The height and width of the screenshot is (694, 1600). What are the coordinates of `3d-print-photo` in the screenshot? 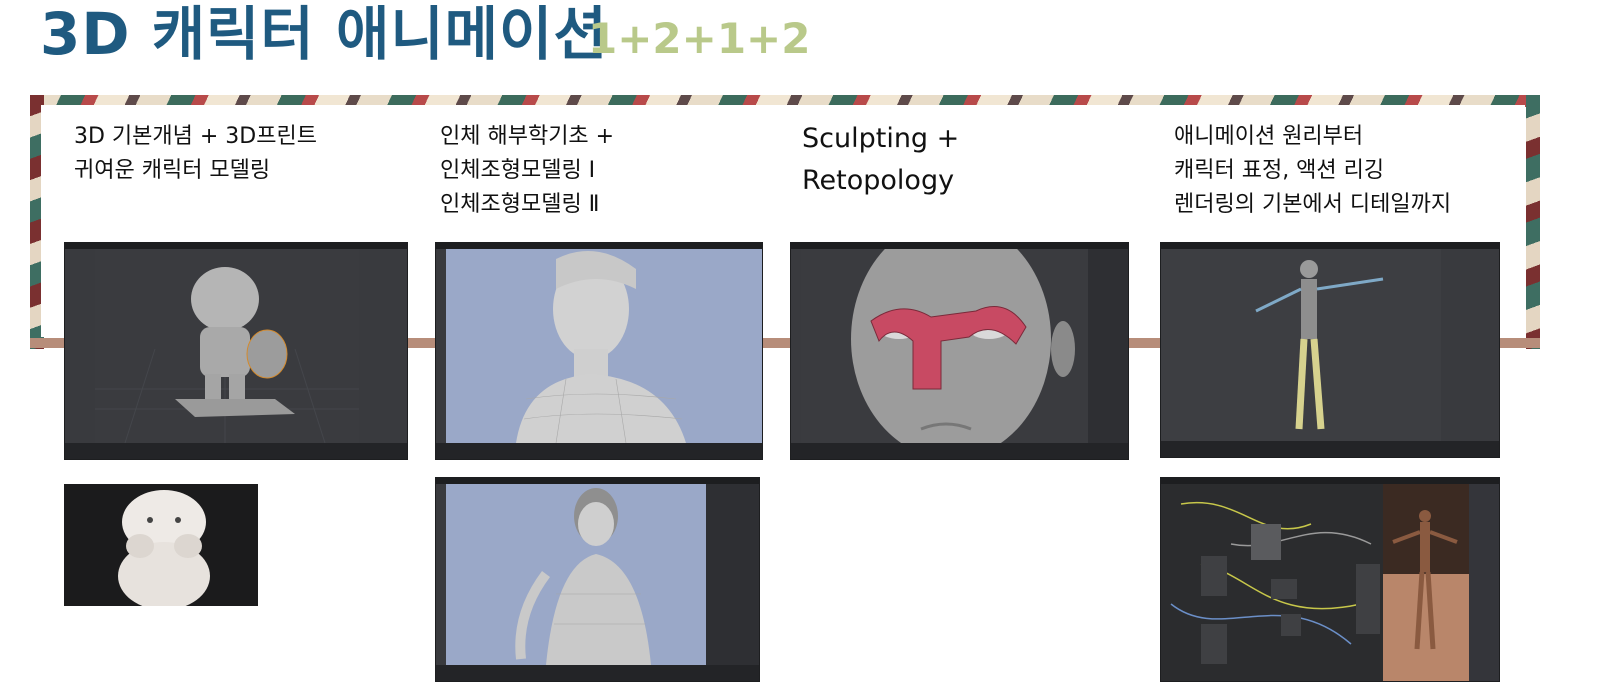 It's located at (161, 545).